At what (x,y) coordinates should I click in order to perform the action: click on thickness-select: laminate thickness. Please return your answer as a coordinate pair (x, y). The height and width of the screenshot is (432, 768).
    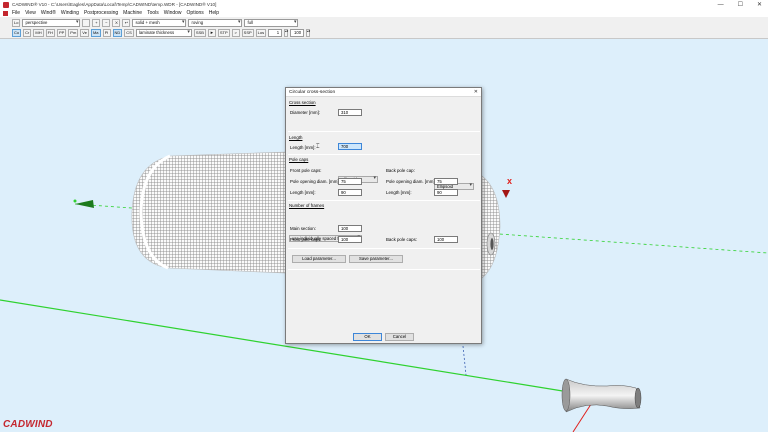
    Looking at the image, I should click on (163, 33).